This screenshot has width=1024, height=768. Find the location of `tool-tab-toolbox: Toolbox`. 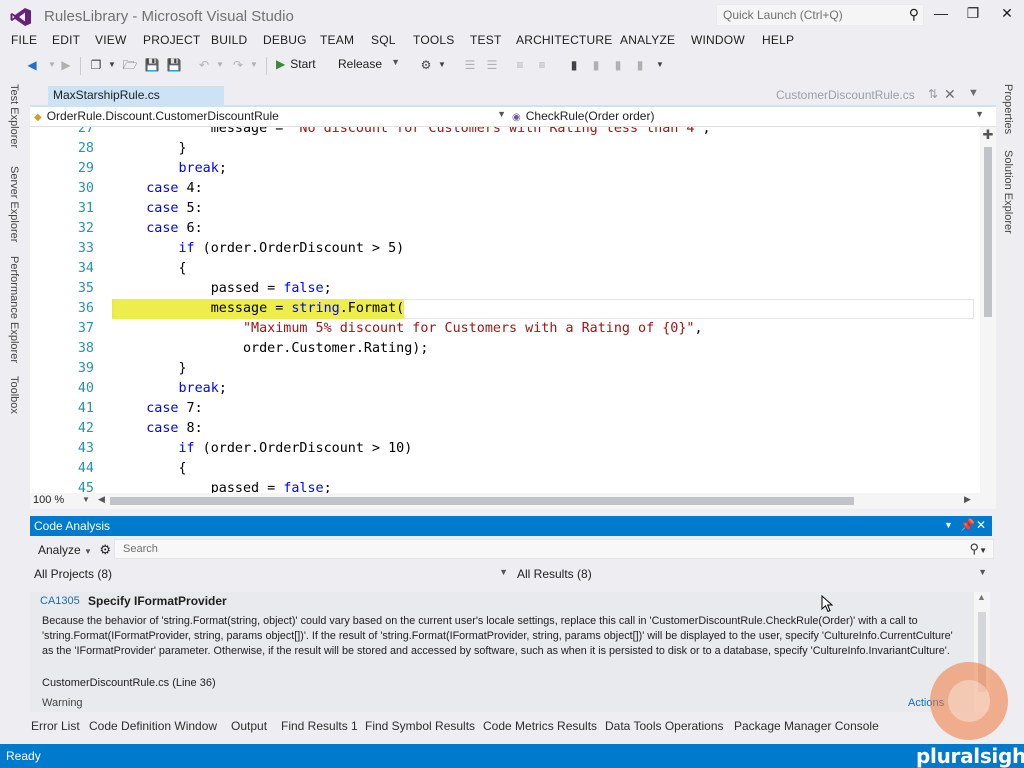

tool-tab-toolbox: Toolbox is located at coordinates (14, 395).